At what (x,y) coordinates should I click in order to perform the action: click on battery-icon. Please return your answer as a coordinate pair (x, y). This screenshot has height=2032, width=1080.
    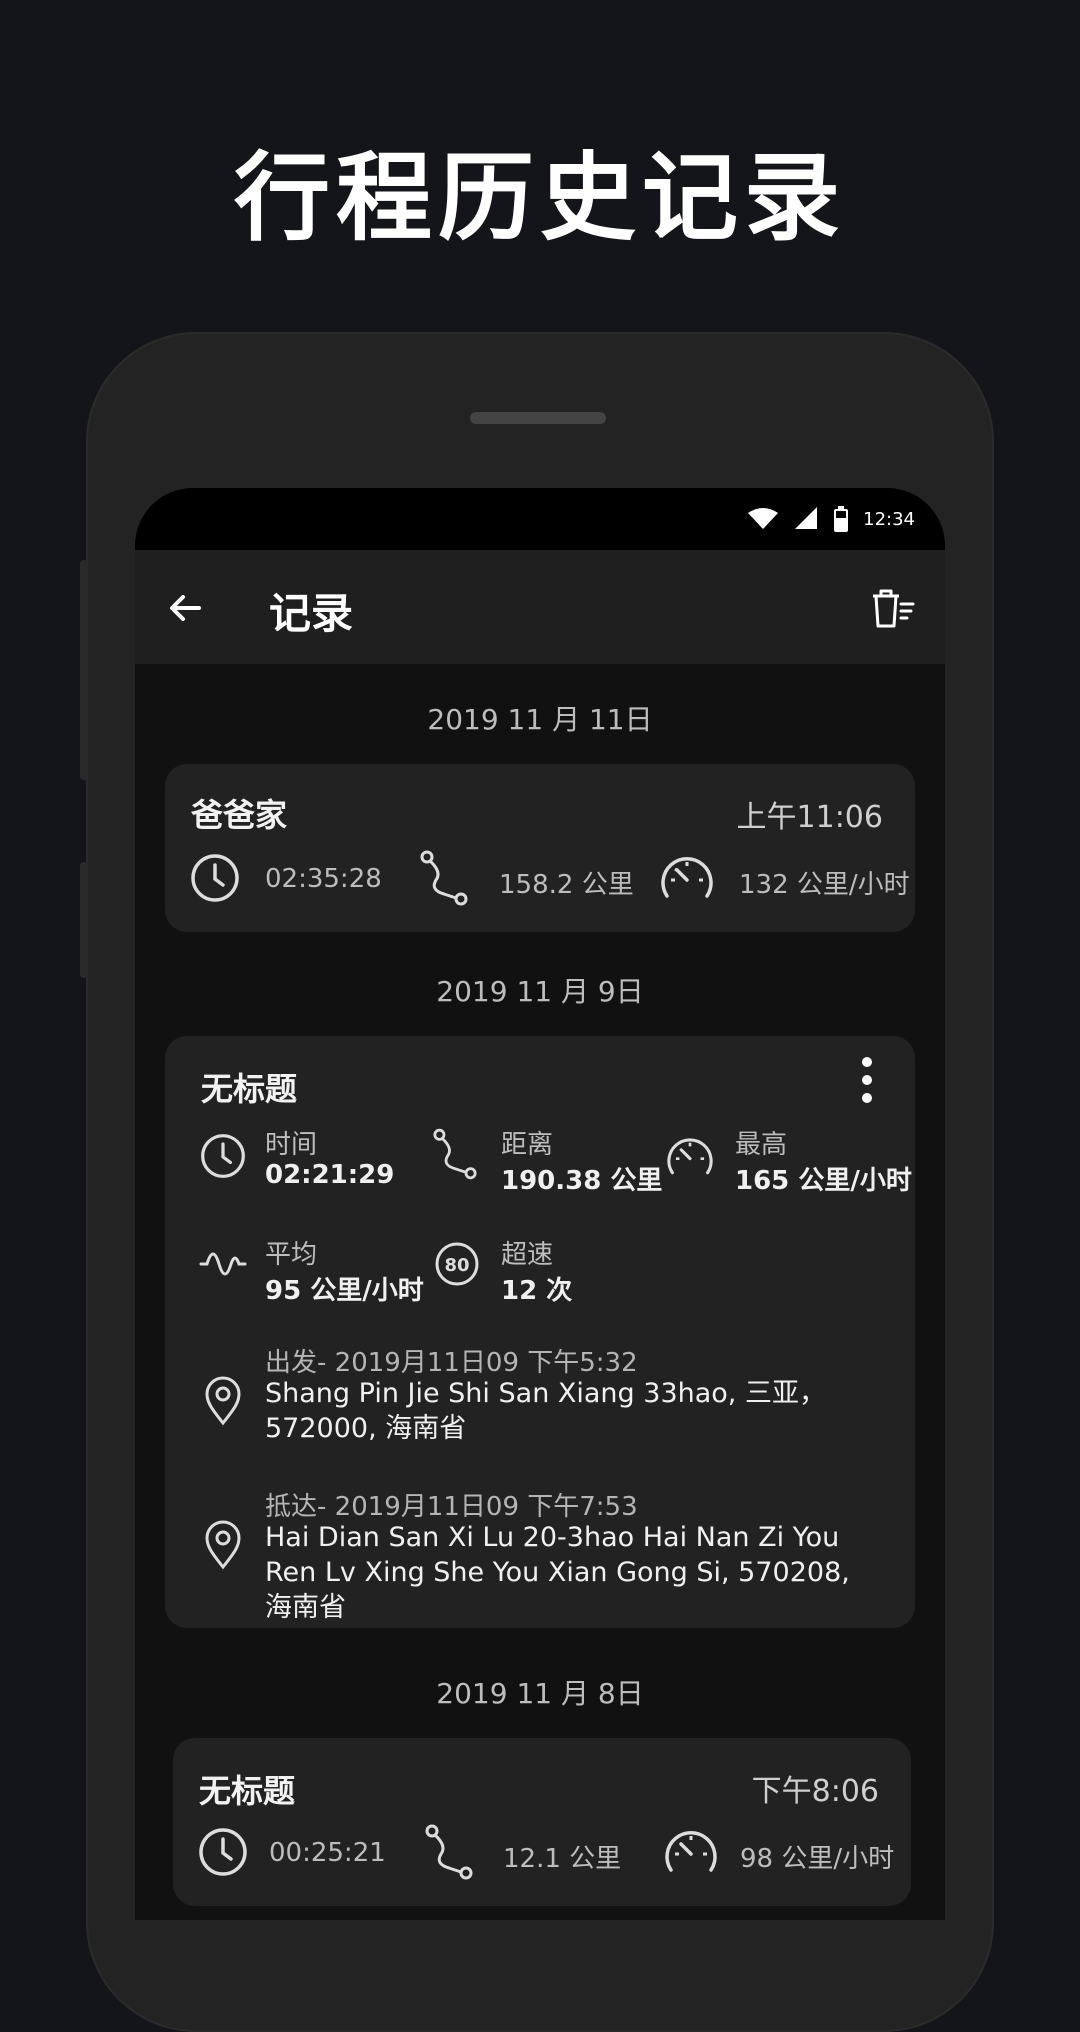
    Looking at the image, I should click on (841, 519).